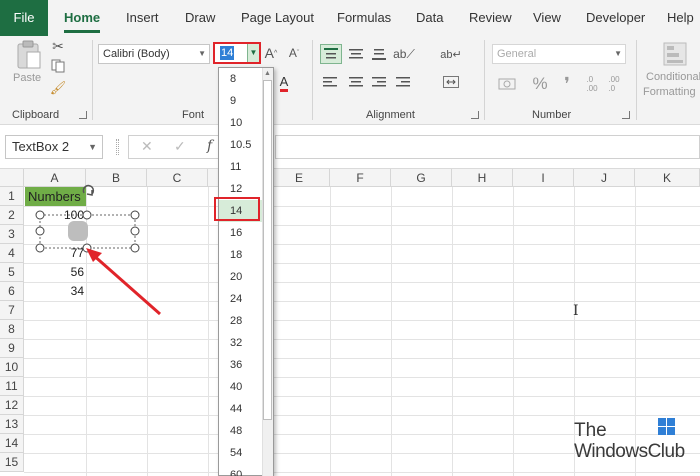  I want to click on font-size-option-18: 18, so click(241, 255).